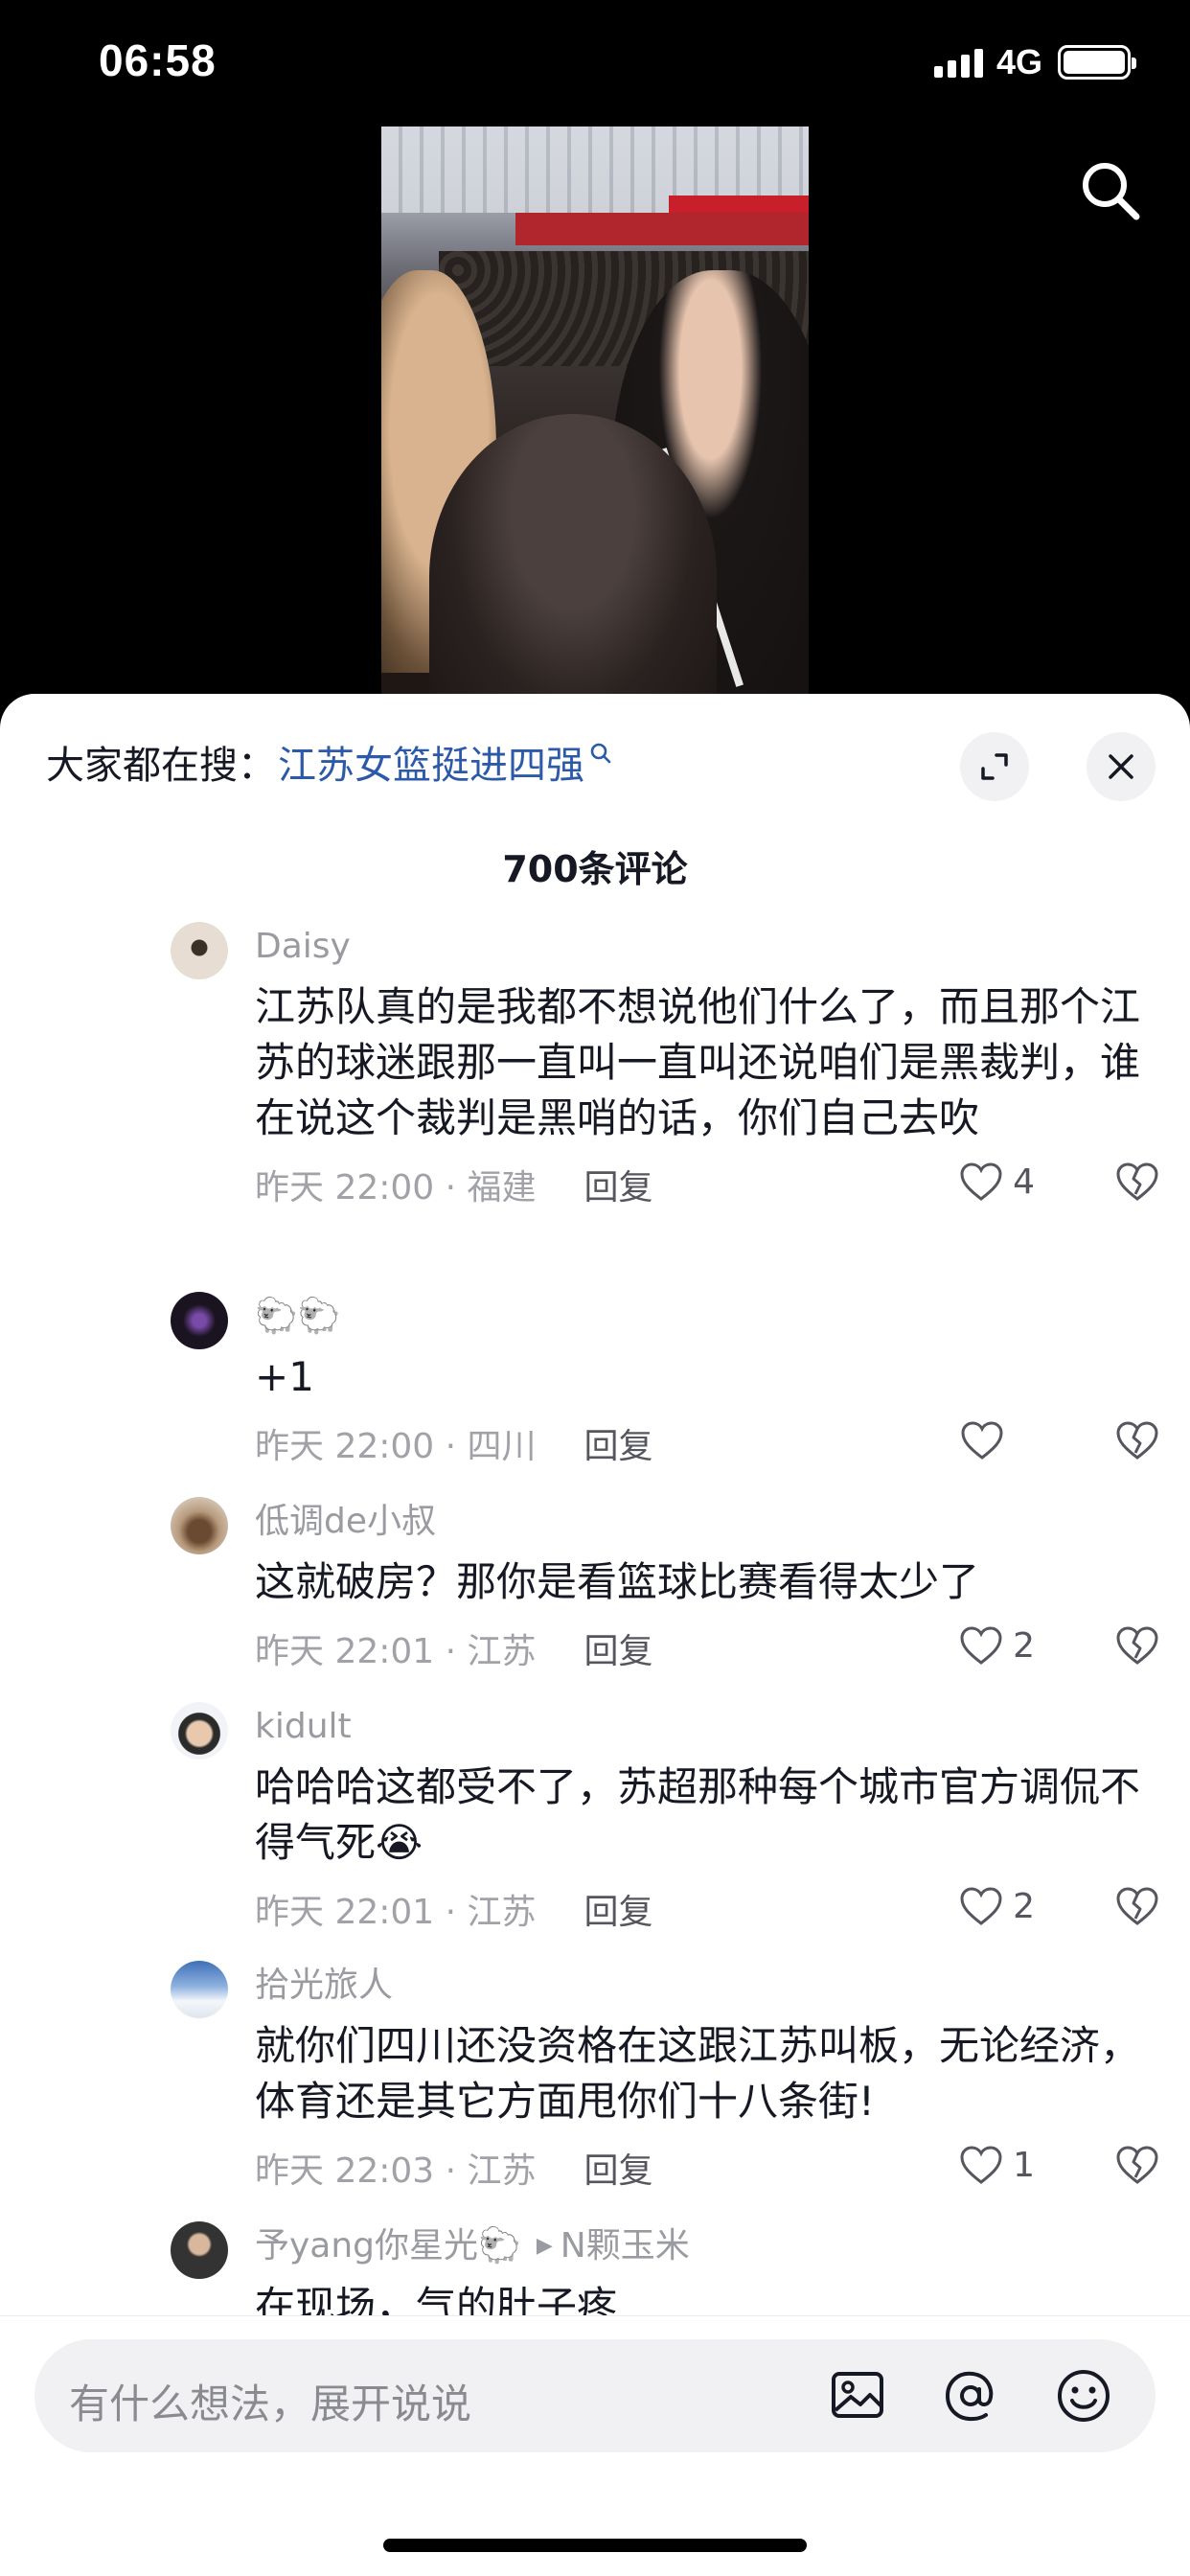  Describe the element at coordinates (1018, 62) in the screenshot. I see `network-label: 4G` at that location.